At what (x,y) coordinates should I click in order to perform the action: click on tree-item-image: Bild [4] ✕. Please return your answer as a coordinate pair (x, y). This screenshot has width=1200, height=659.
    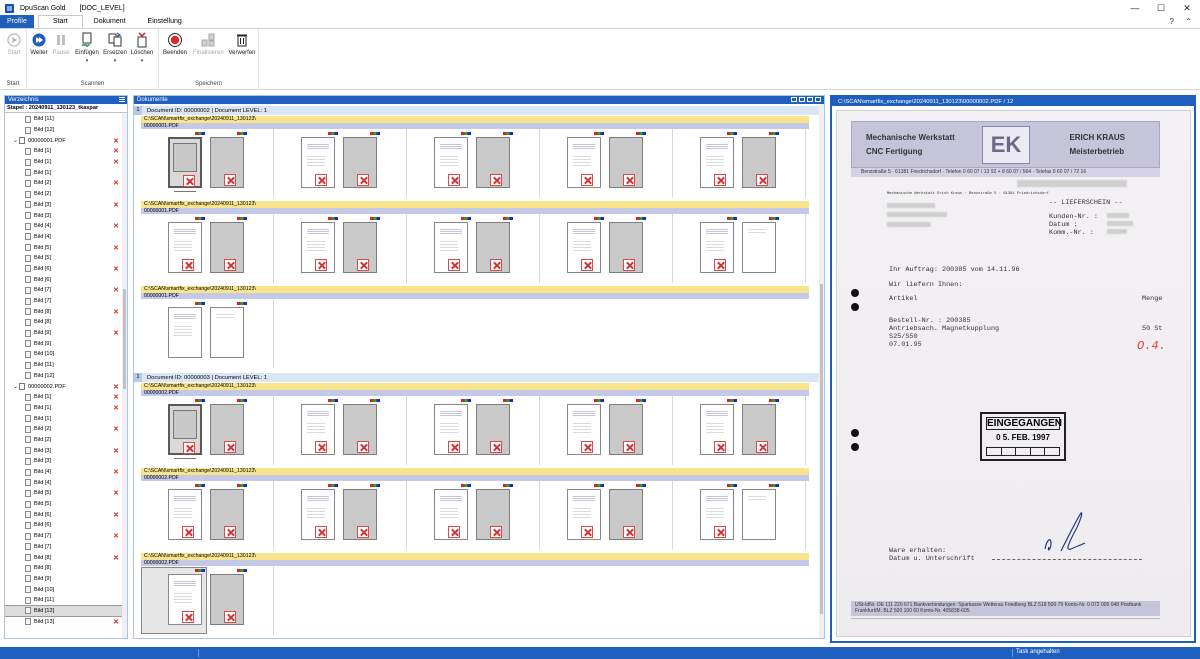
    Looking at the image, I should click on (64, 226).